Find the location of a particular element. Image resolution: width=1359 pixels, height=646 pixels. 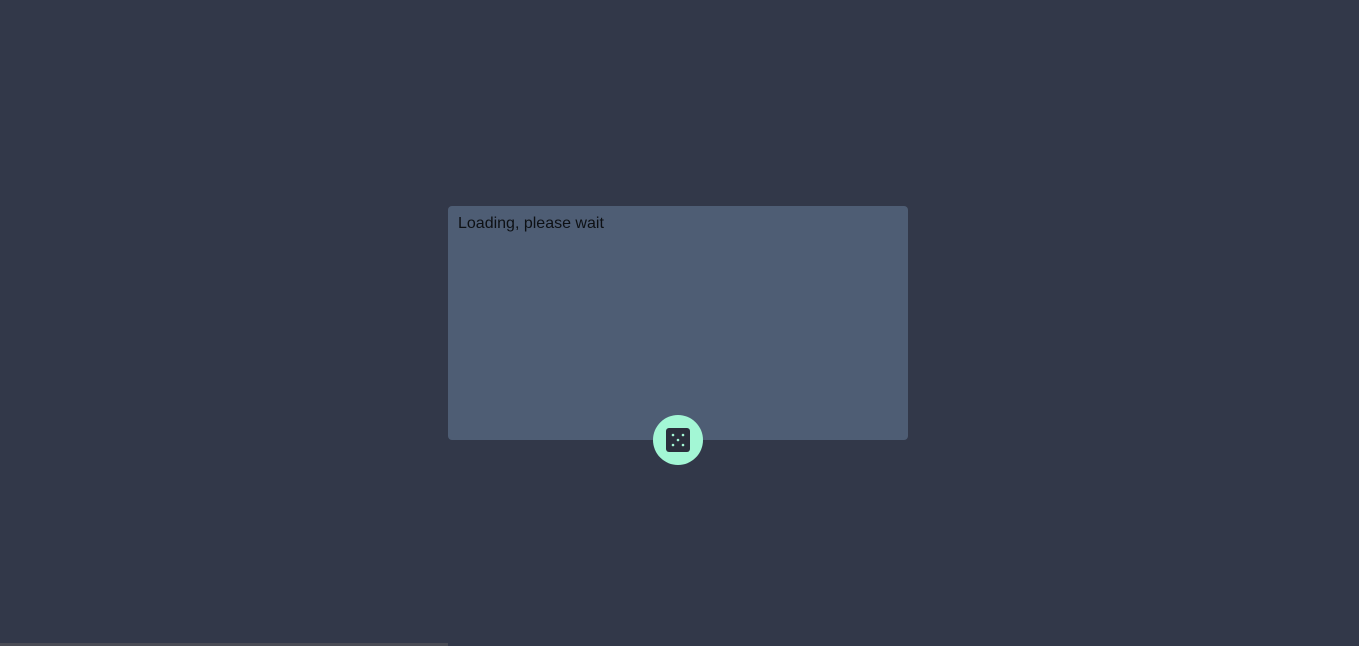

roll-dice-button is located at coordinates (678, 440).